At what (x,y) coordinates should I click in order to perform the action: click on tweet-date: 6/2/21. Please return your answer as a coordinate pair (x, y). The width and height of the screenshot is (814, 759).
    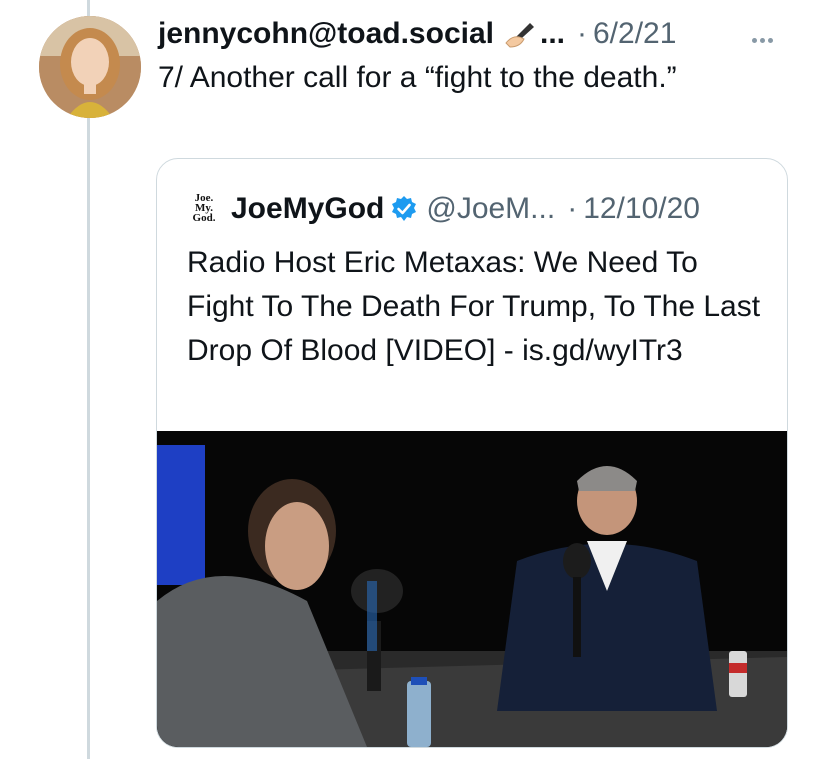
    Looking at the image, I should click on (634, 34).